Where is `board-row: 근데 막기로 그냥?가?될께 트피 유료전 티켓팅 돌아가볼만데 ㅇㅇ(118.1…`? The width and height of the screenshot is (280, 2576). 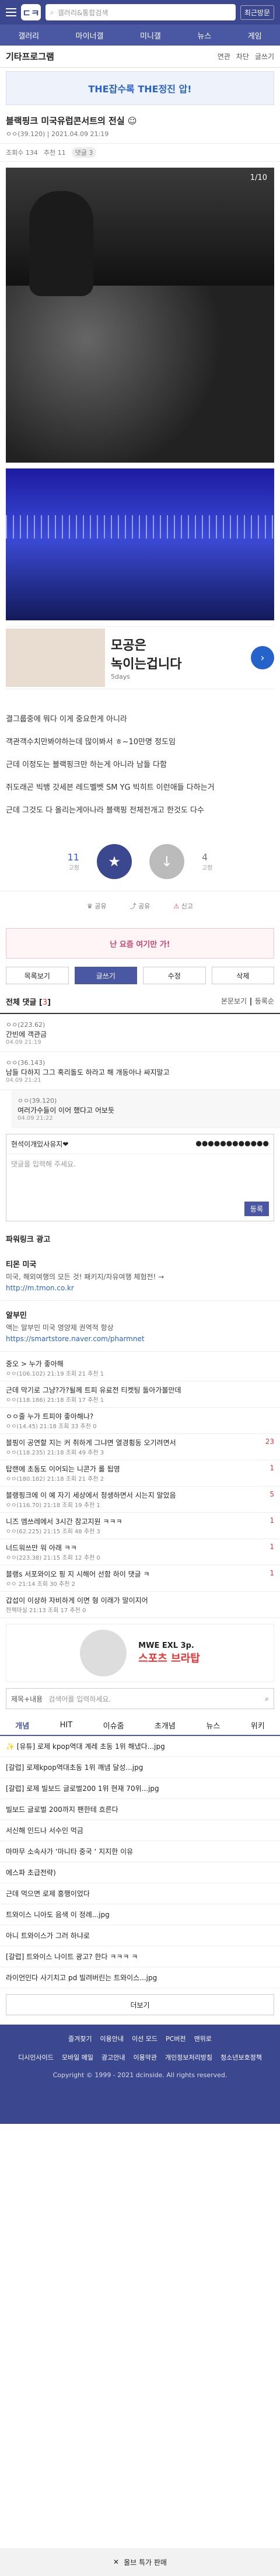
board-row: 근데 막기로 그냥?가?될께 트피 유료전 티켓팅 돌아가볼만데 ㅇㅇ(118.1… is located at coordinates (140, 1395).